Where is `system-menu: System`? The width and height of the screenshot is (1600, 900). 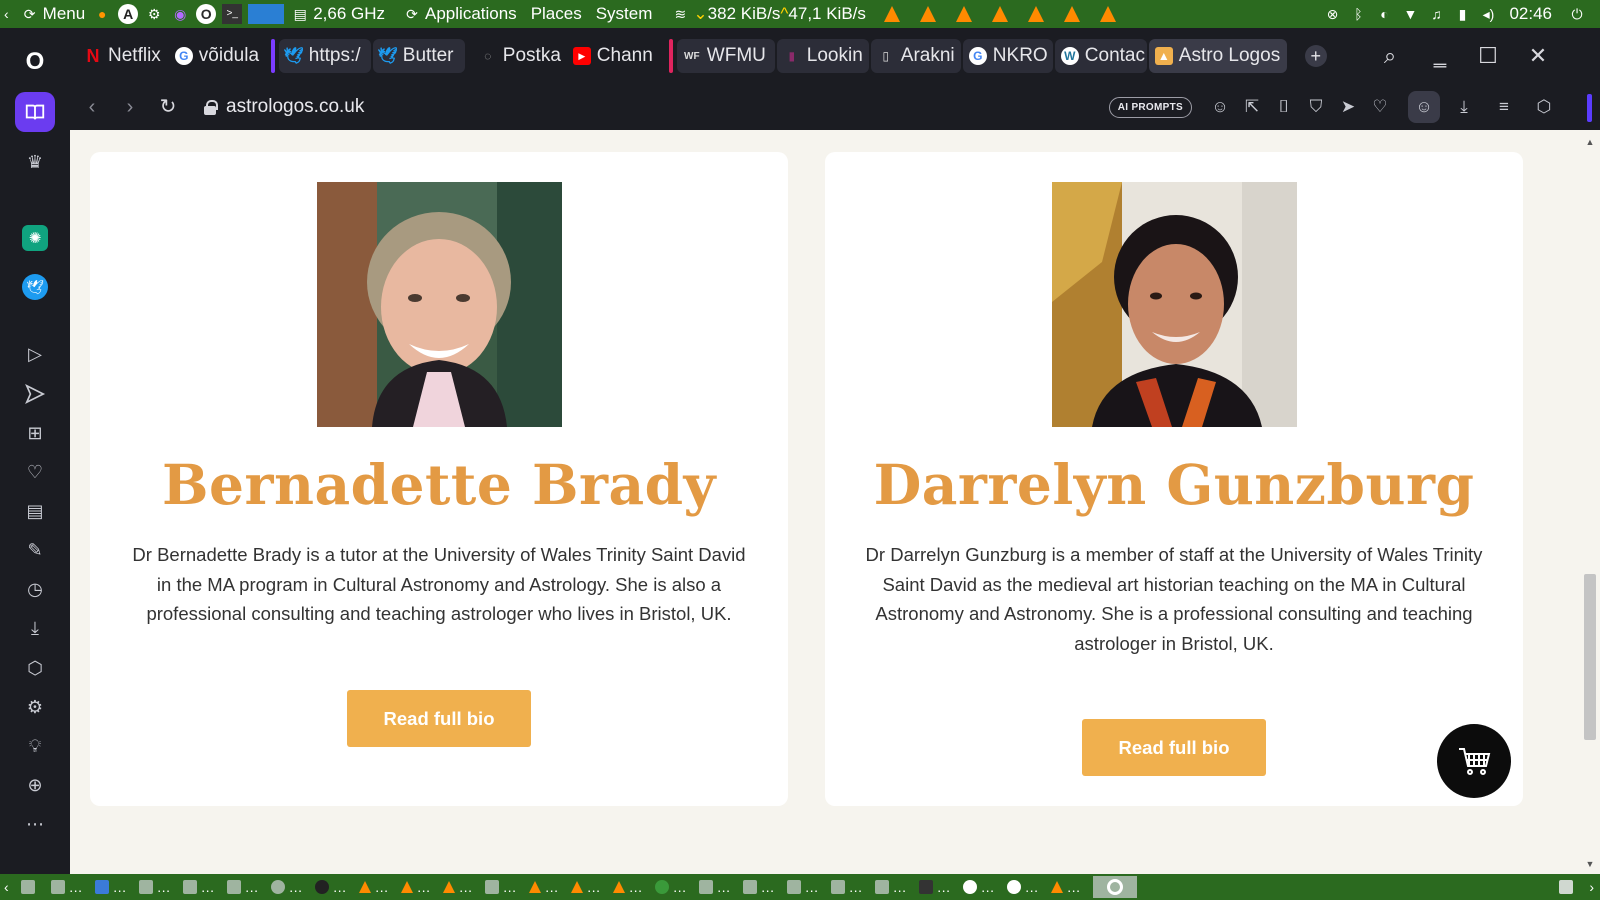
system-menu: System is located at coordinates (624, 14).